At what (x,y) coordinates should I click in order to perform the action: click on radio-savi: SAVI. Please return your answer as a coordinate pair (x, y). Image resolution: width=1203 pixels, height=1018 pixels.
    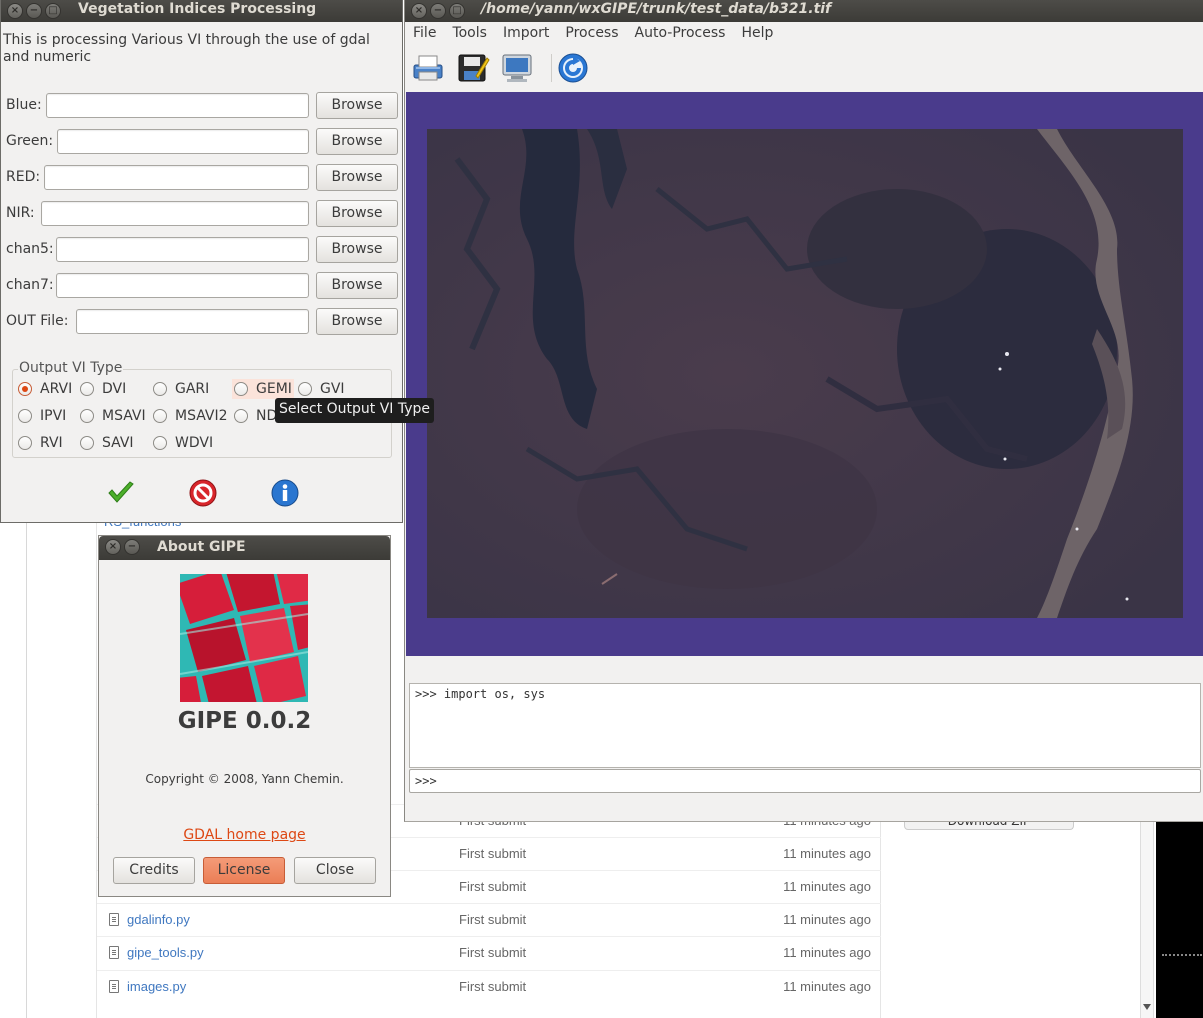
    Looking at the image, I should click on (107, 443).